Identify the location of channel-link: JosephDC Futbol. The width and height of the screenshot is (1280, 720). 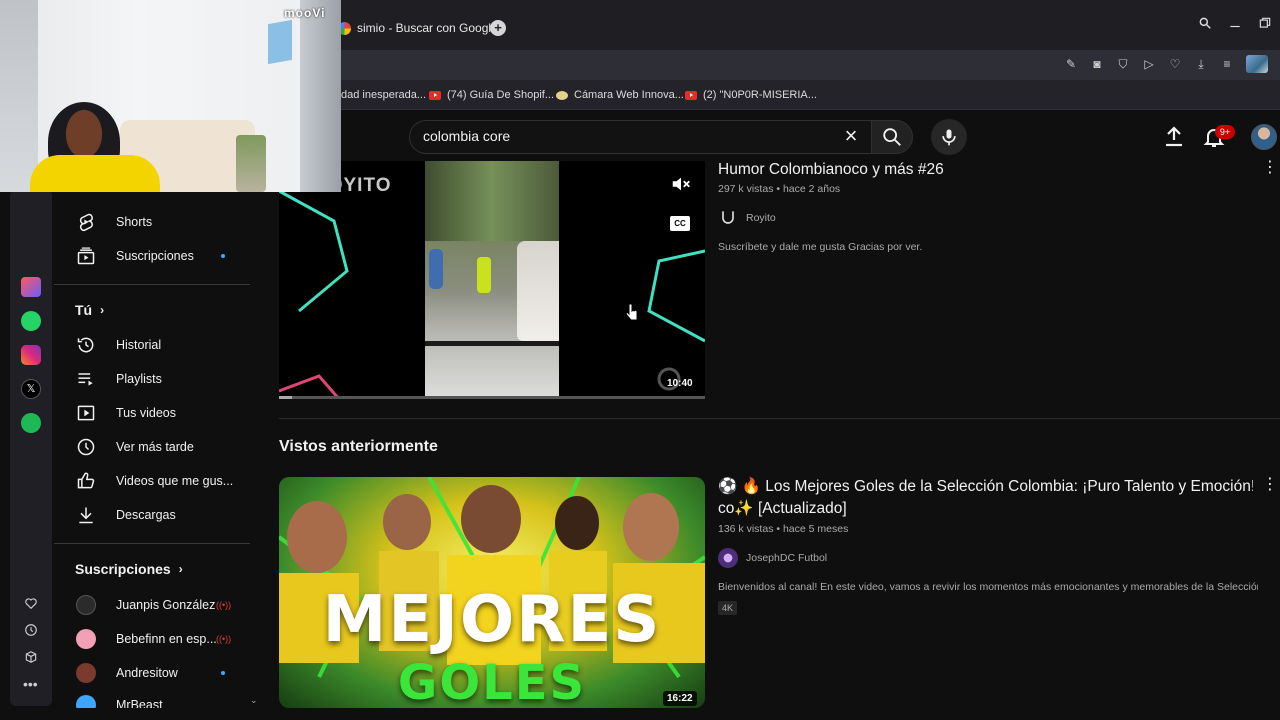
(772, 558).